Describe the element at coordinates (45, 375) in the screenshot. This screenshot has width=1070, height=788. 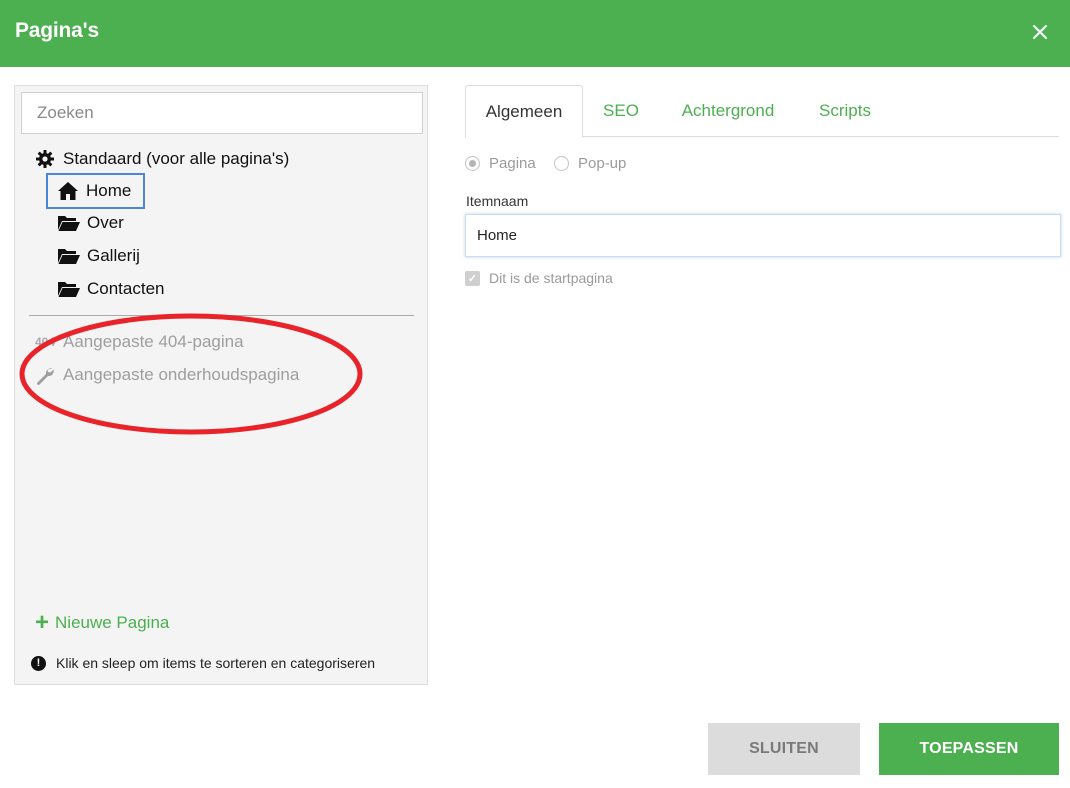
I see `wrench-icon` at that location.